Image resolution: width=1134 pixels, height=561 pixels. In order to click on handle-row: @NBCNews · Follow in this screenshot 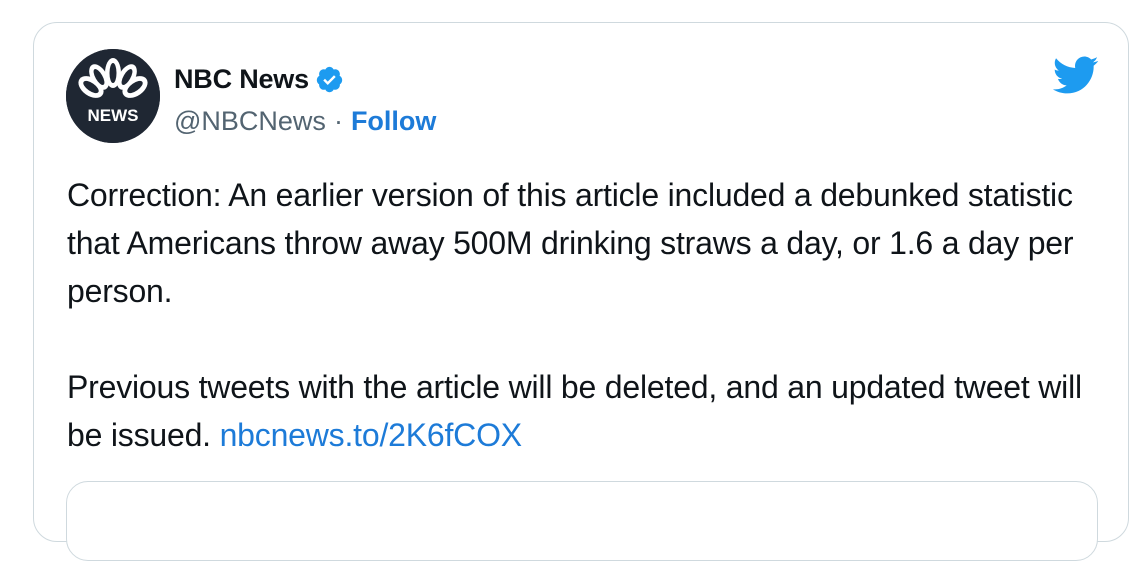, I will do `click(305, 121)`.